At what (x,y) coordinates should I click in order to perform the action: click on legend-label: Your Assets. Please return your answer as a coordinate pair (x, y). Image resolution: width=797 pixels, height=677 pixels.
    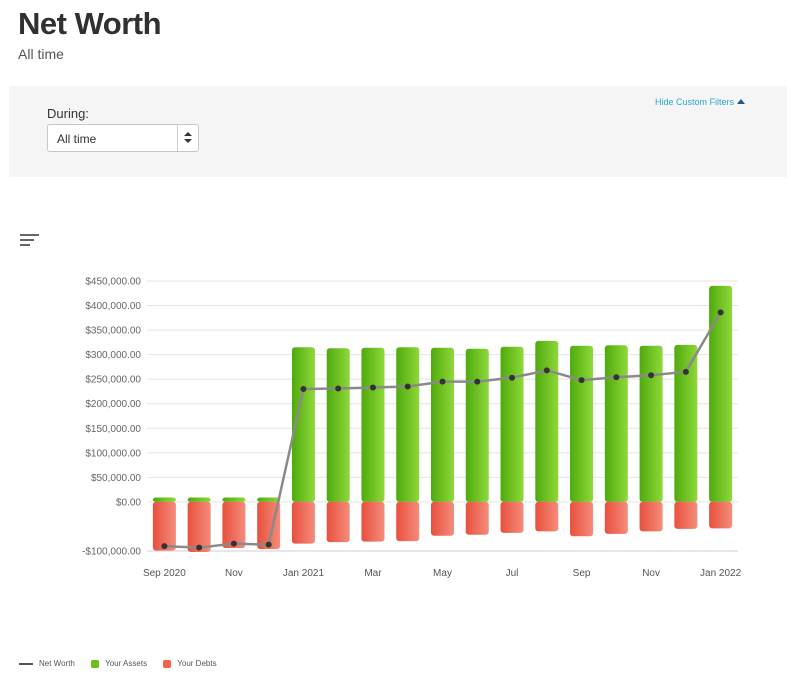
    Looking at the image, I should click on (126, 664).